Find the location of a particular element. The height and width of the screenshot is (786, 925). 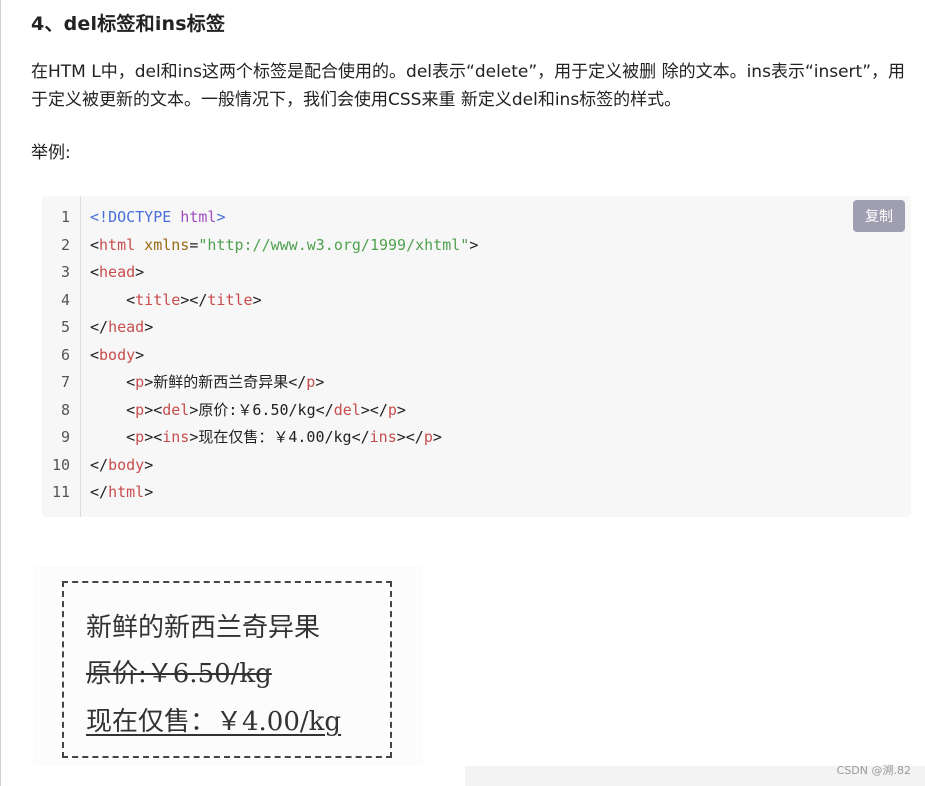

code-line-6: <body> is located at coordinates (284, 356).